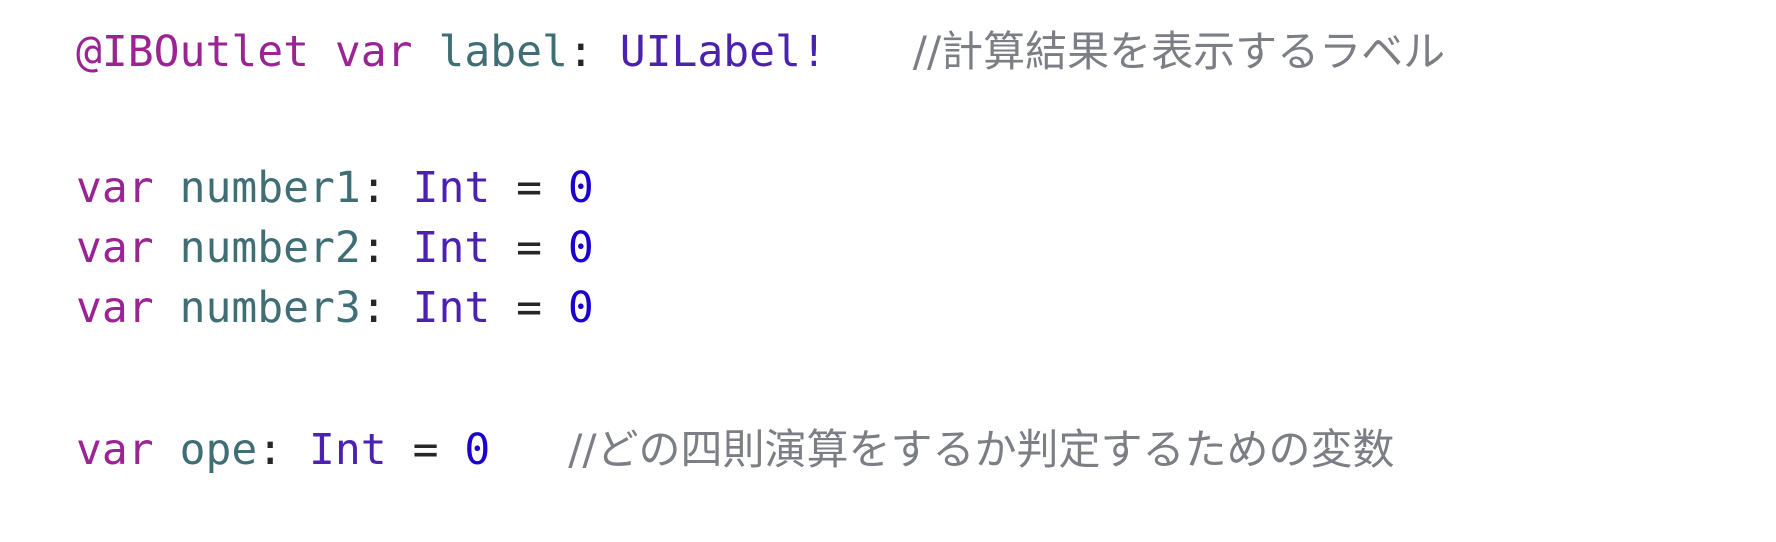 The width and height of the screenshot is (1776, 542). I want to click on code-comment: //計算結果を表示するラベル, so click(1179, 51).